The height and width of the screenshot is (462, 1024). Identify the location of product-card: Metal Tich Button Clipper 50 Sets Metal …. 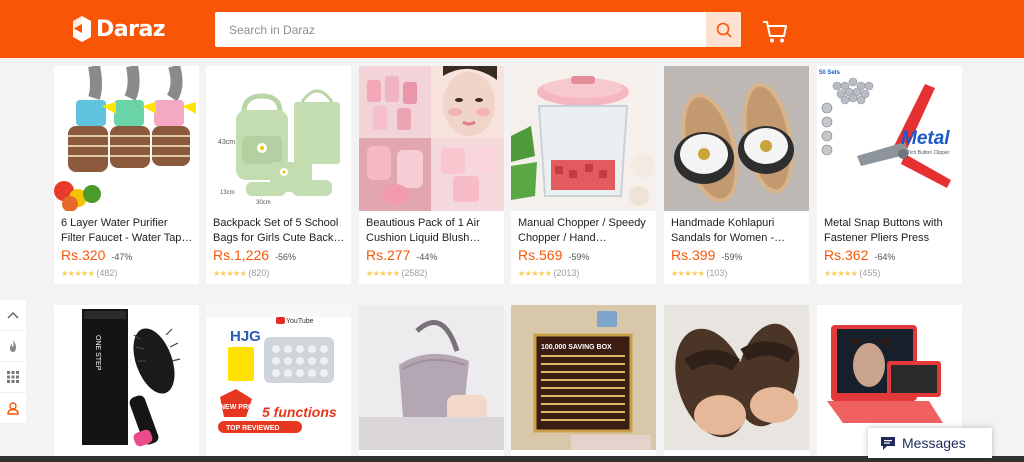
(889, 175).